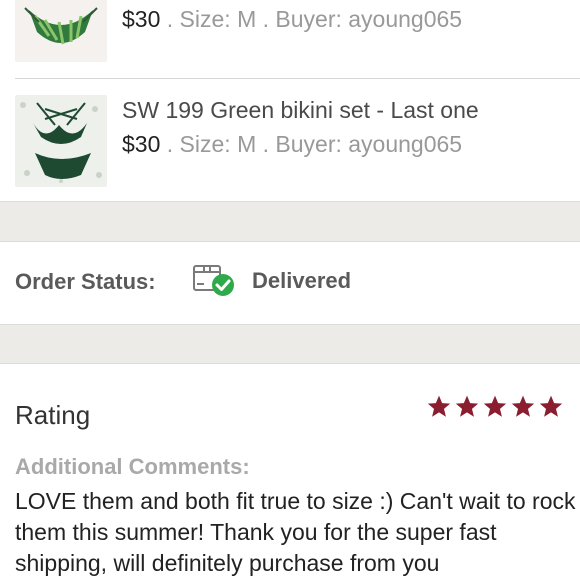 The height and width of the screenshot is (580, 580). Describe the element at coordinates (300, 110) in the screenshot. I see `item-title: SW 199 Green bikini set - Last one` at that location.